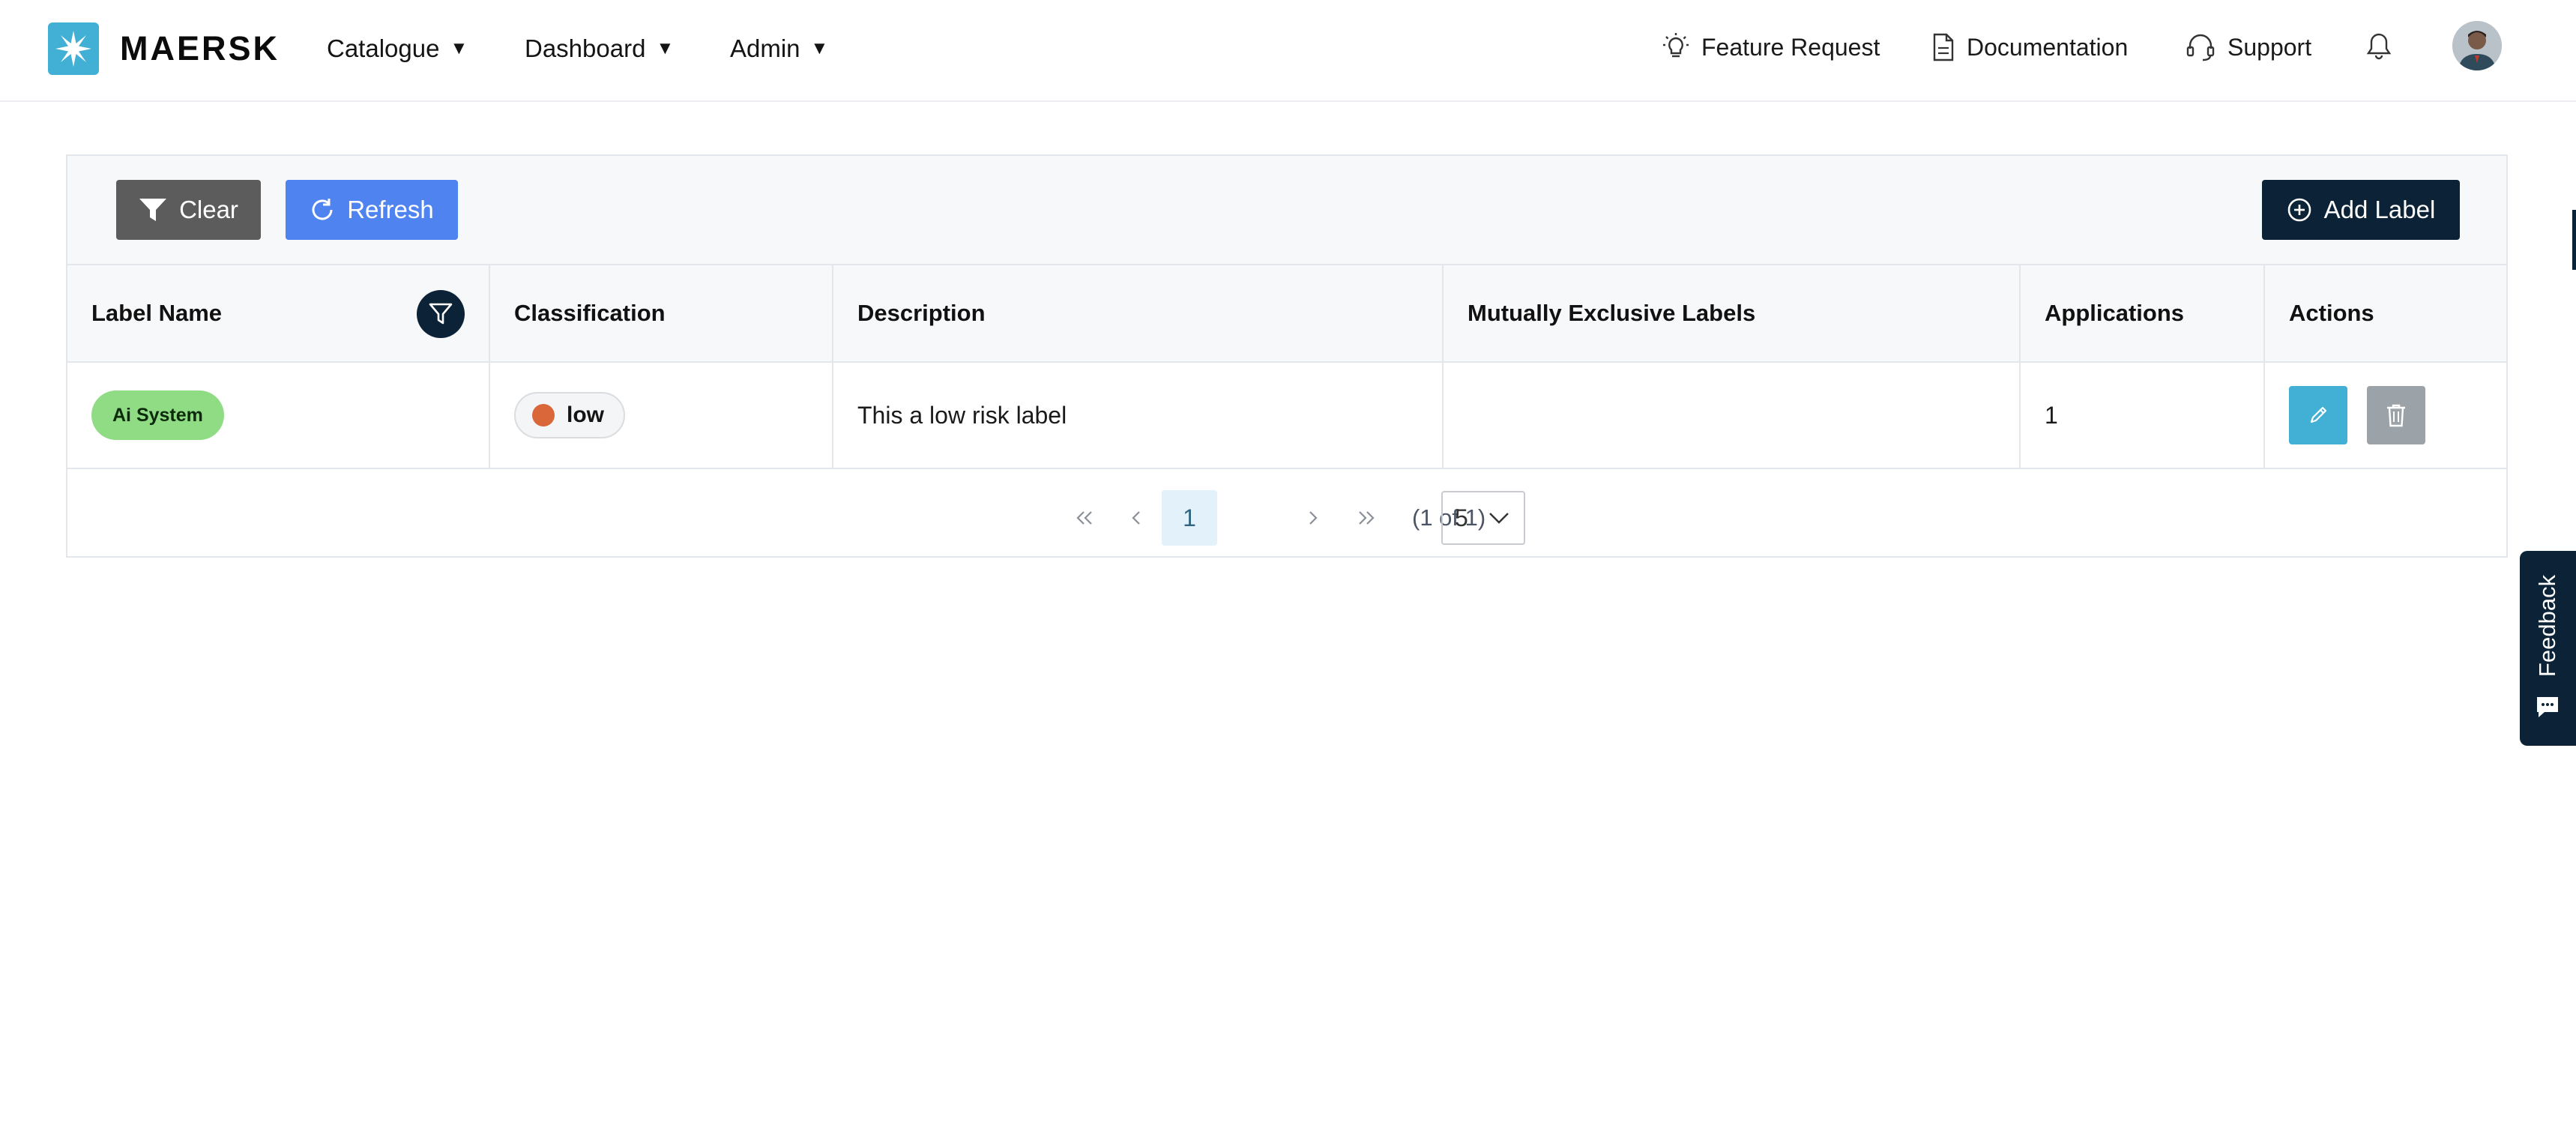  What do you see at coordinates (922, 313) in the screenshot?
I see `column-header-text: Description` at bounding box center [922, 313].